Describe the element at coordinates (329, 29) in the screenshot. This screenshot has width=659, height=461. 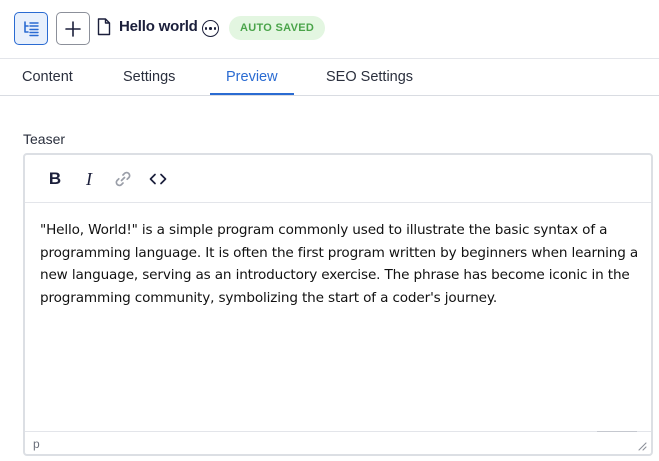
I see `top-bar: Hello world AUTO SAVED` at that location.